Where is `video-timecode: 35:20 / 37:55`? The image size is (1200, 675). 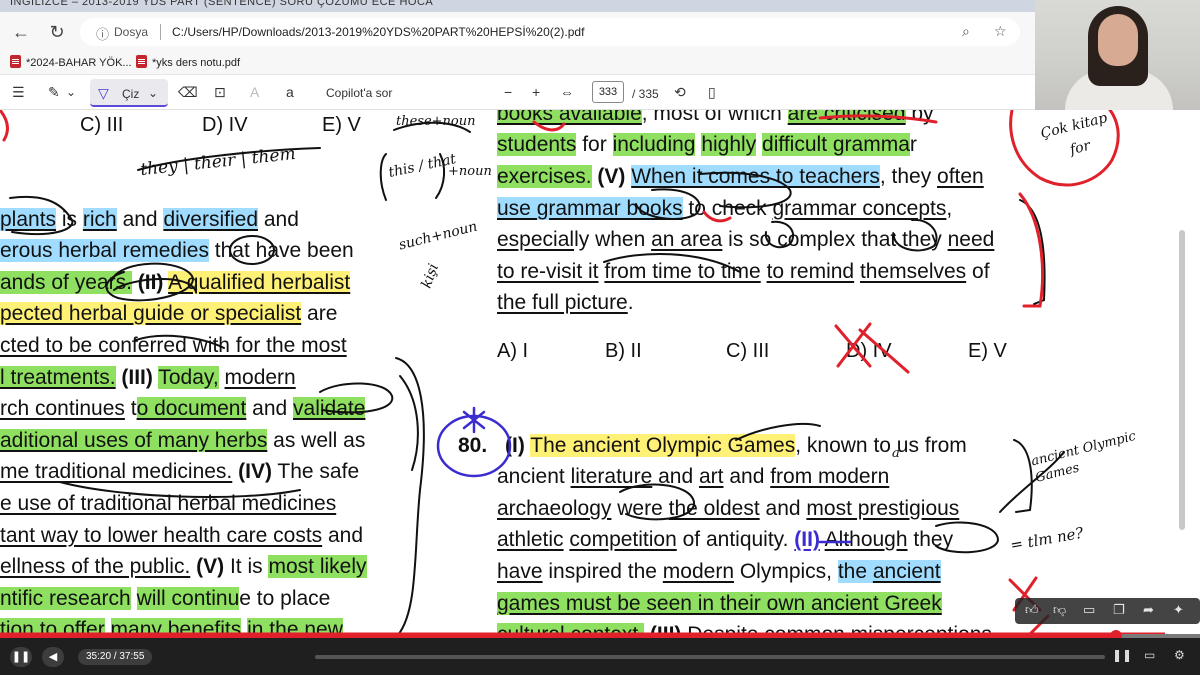 video-timecode: 35:20 / 37:55 is located at coordinates (115, 657).